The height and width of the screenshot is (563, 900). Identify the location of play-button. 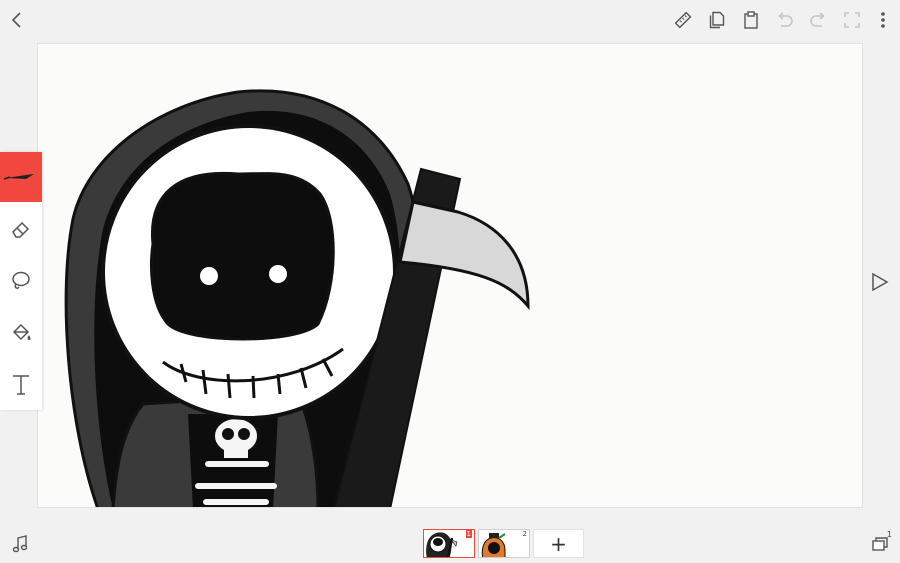
(880, 282).